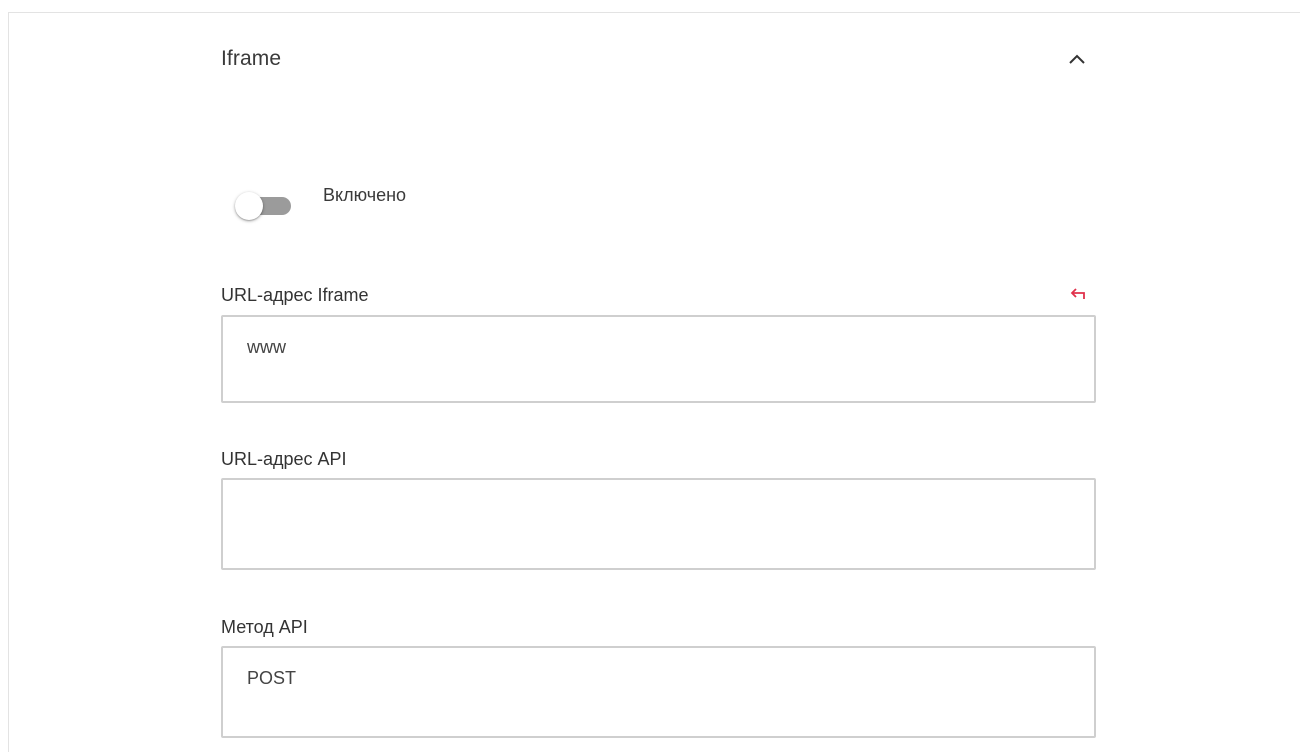 The height and width of the screenshot is (752, 1300). Describe the element at coordinates (658, 359) in the screenshot. I see `iframe-url-input: www` at that location.